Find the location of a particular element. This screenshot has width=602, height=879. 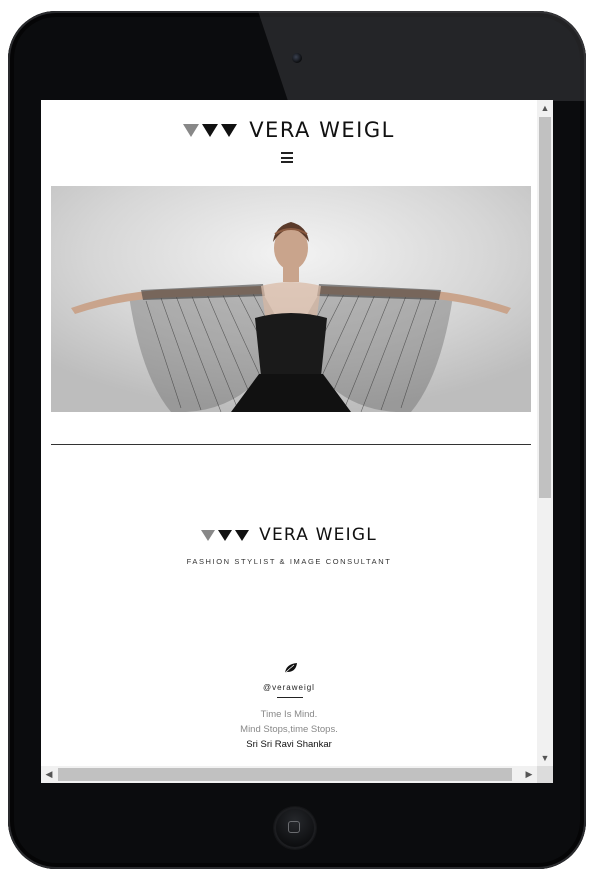

home-square-icon is located at coordinates (294, 827).